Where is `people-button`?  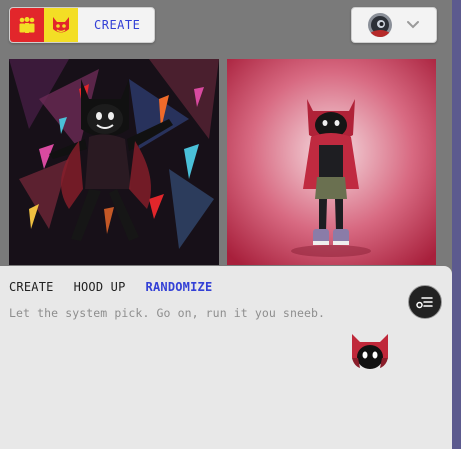
people-button is located at coordinates (27, 25).